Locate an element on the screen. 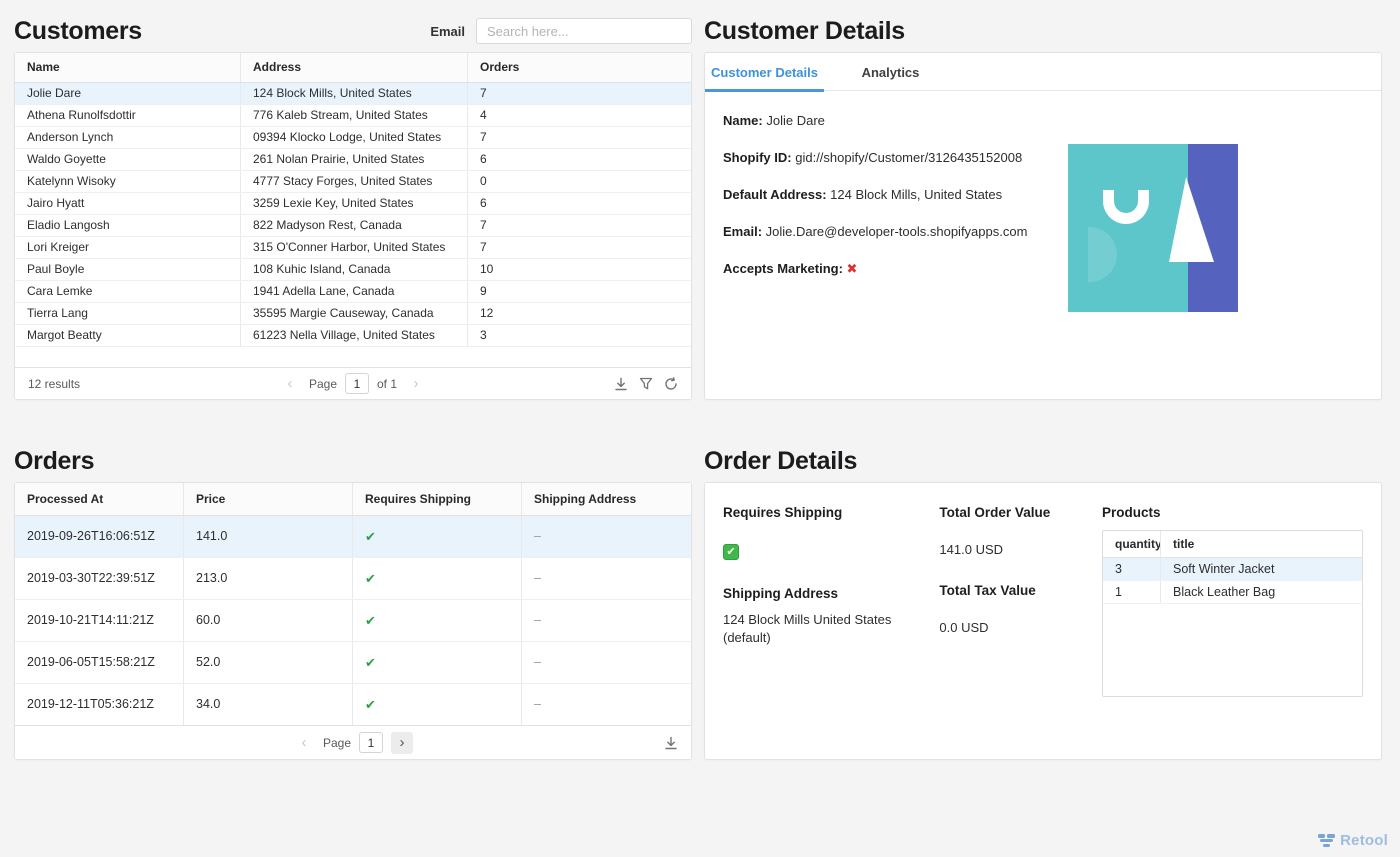 This screenshot has height=857, width=1400. cross-icon: ✖ is located at coordinates (852, 268).